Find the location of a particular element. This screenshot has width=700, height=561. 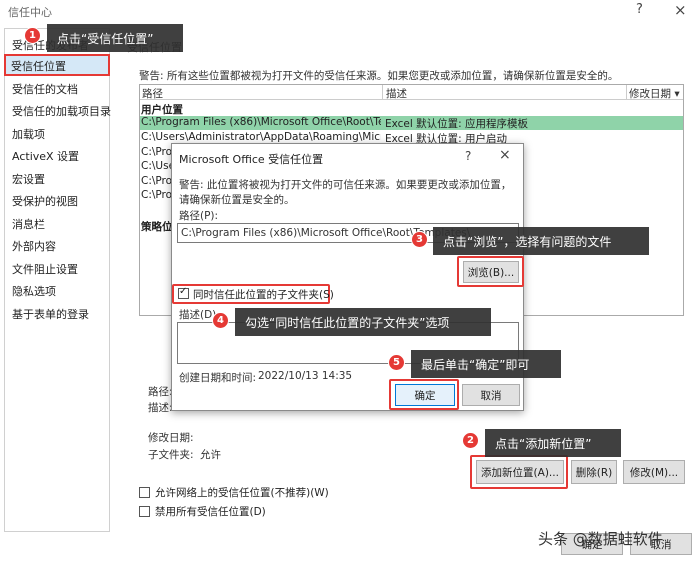

disable-all-label: 禁用所有受信任位置(D) is located at coordinates (210, 512).